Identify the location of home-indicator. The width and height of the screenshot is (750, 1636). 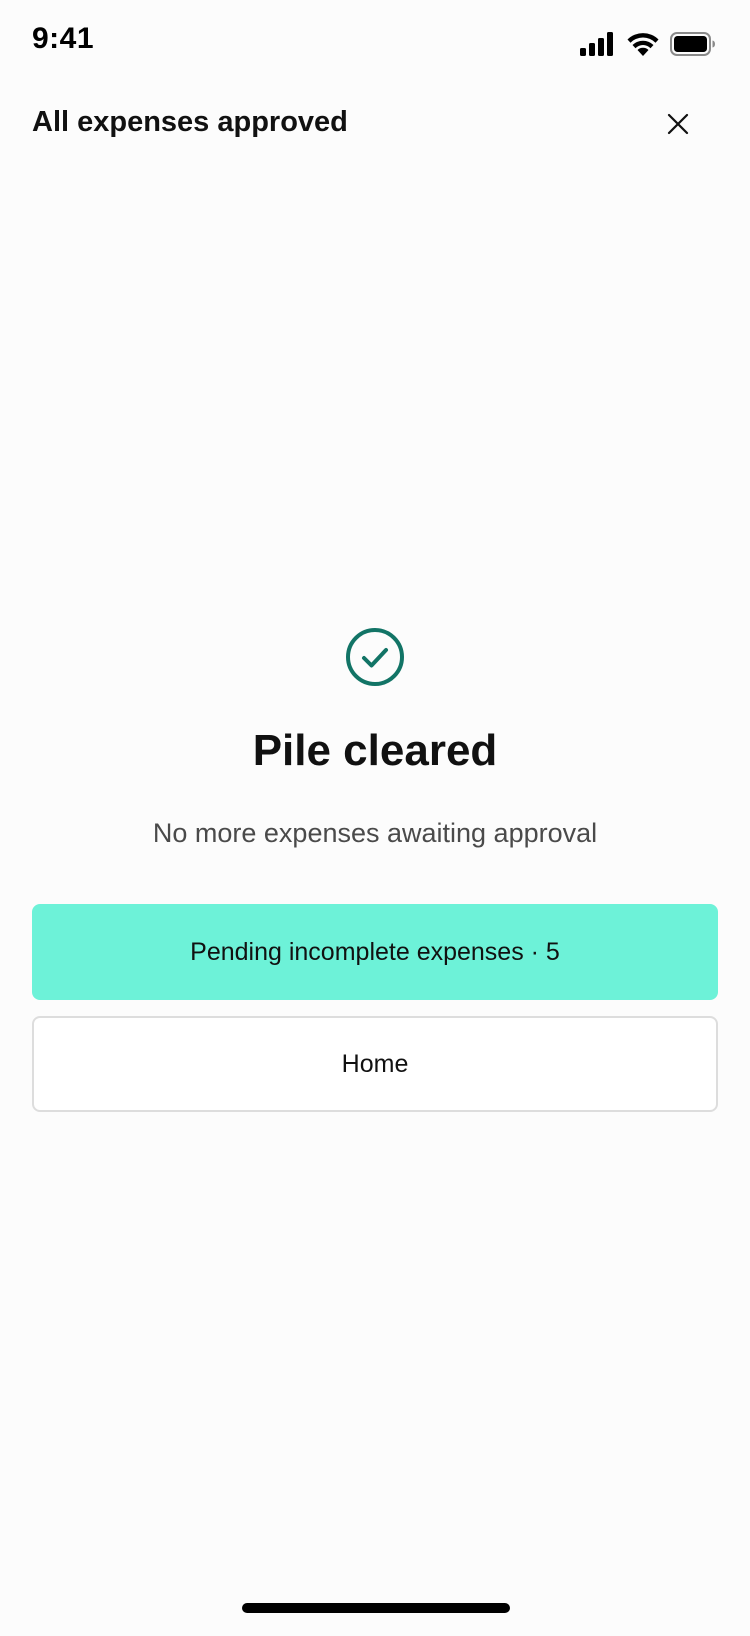
(376, 1608).